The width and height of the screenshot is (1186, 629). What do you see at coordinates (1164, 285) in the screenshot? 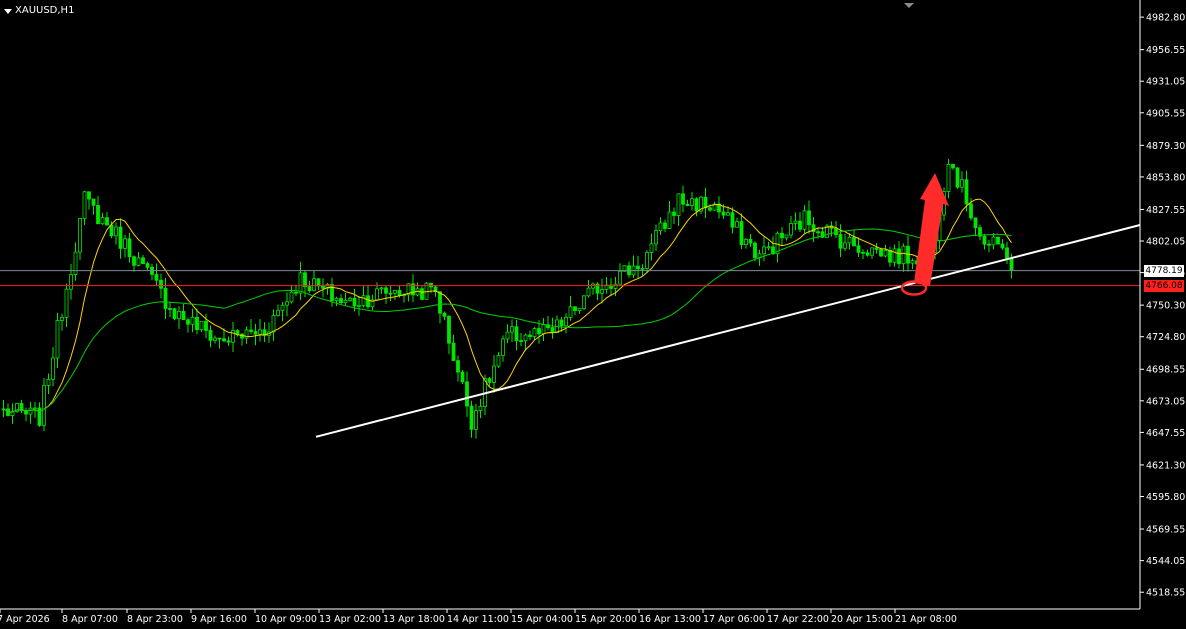
I see `level-price-tag: 4766.08` at bounding box center [1164, 285].